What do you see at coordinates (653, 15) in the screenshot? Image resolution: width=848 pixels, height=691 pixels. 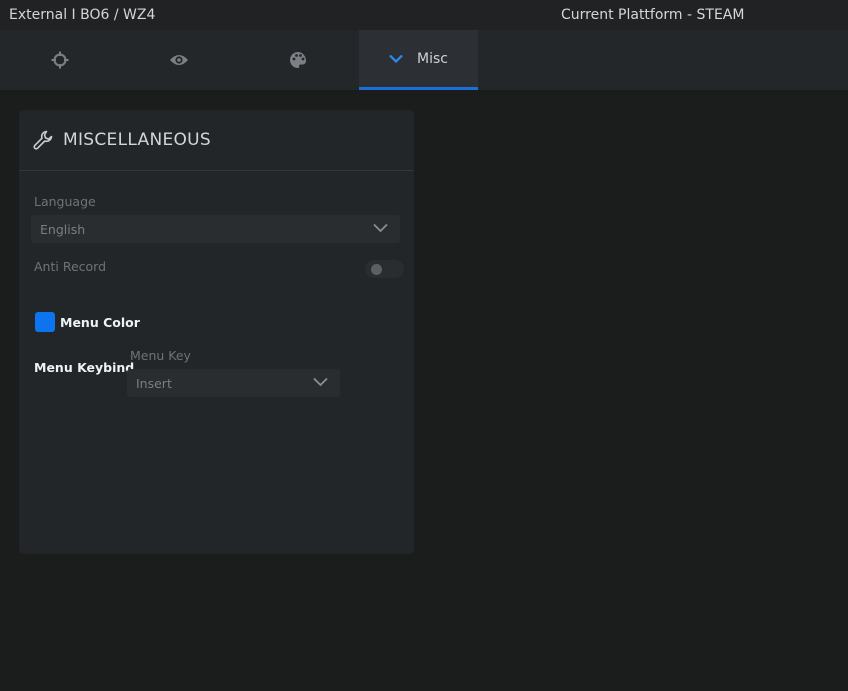 I see `platform-label: Current Plattform - STEAM` at bounding box center [653, 15].